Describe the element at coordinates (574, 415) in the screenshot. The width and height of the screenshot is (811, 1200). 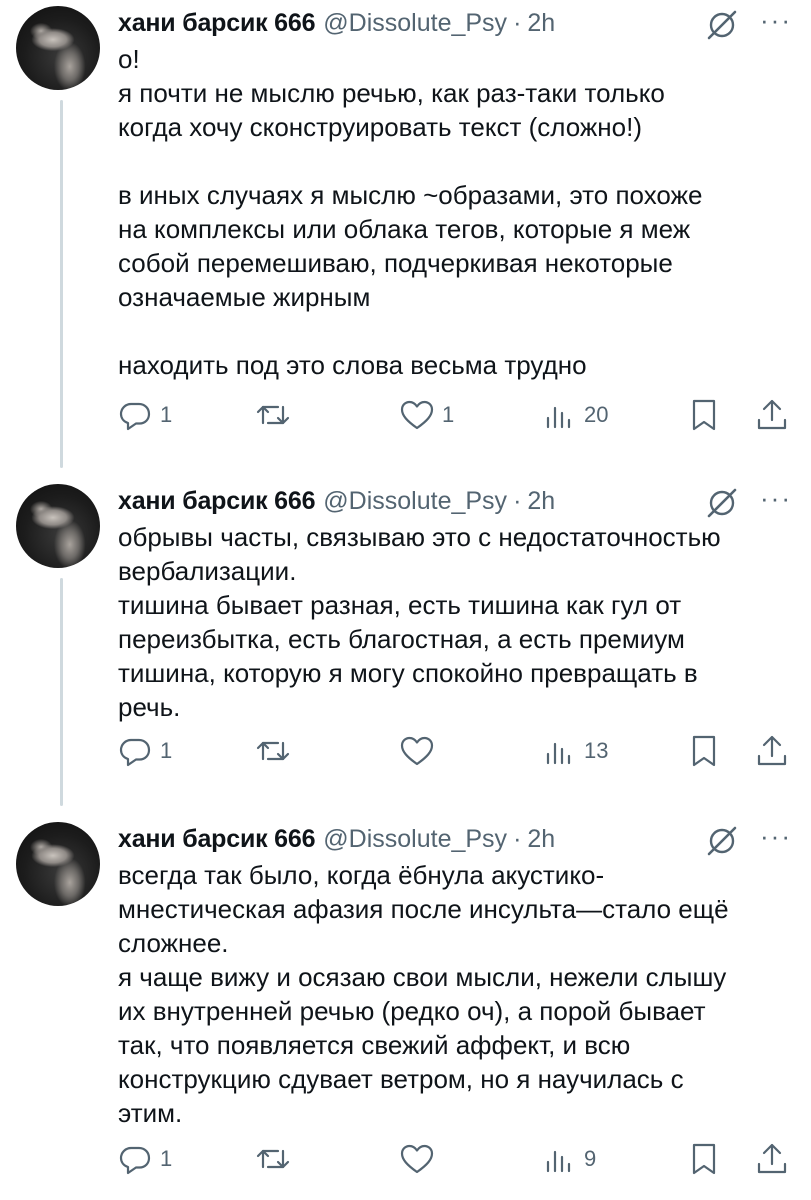
I see `views-button: 20` at that location.